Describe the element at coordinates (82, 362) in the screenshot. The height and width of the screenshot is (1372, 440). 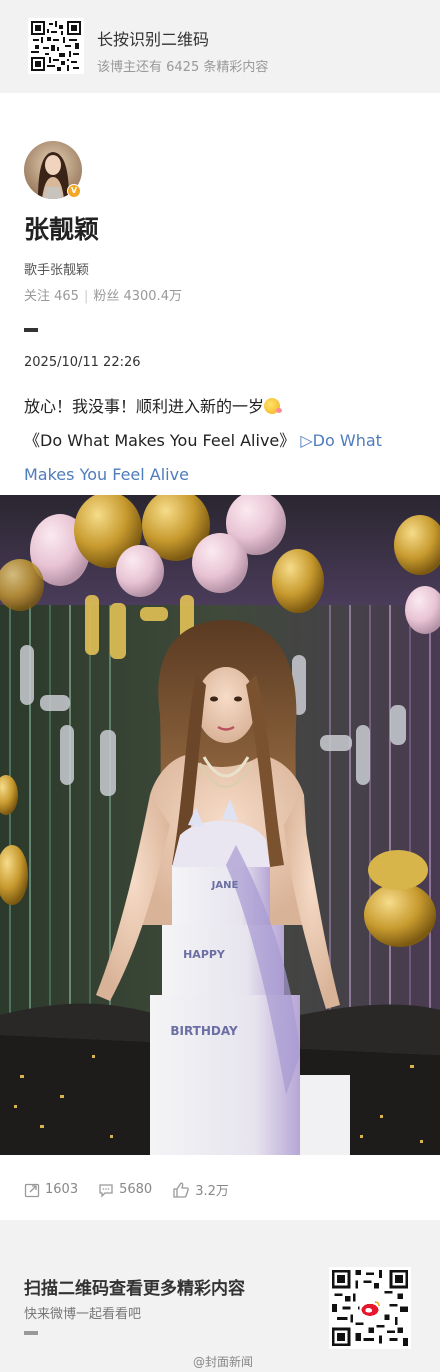
I see `post-date: 2025/10/11 22:26` at that location.